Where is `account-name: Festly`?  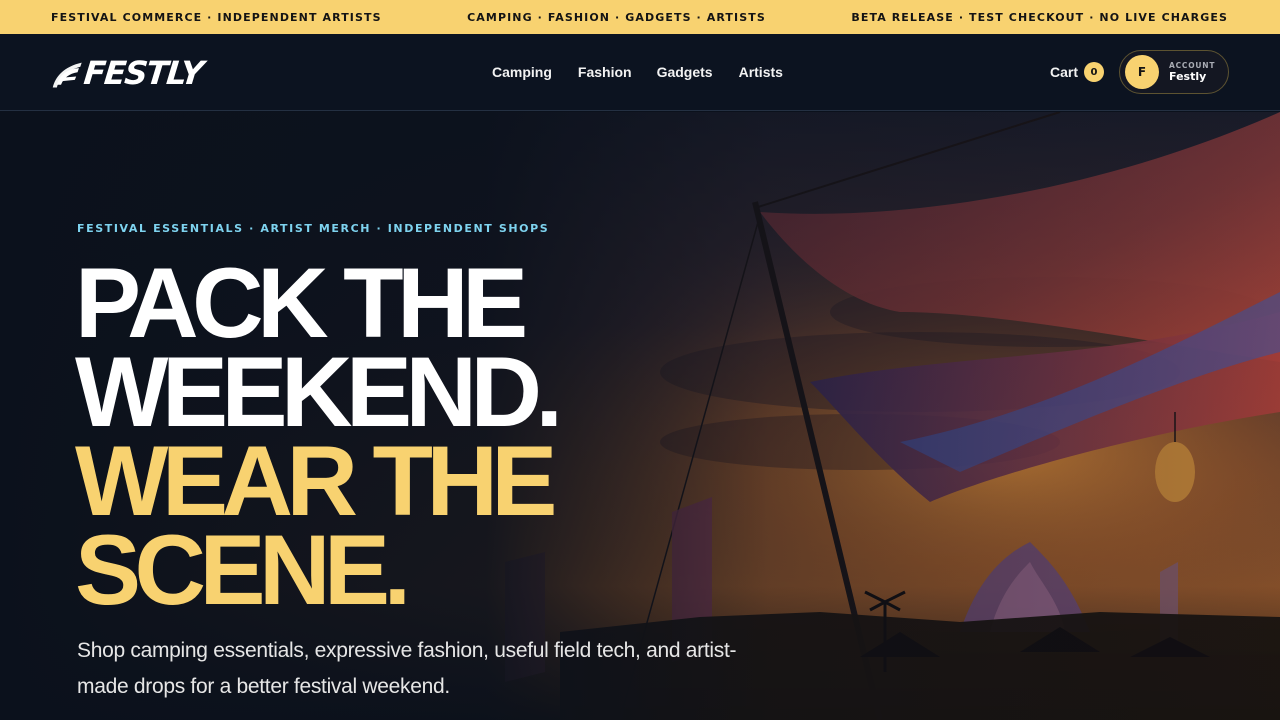 account-name: Festly is located at coordinates (1188, 77).